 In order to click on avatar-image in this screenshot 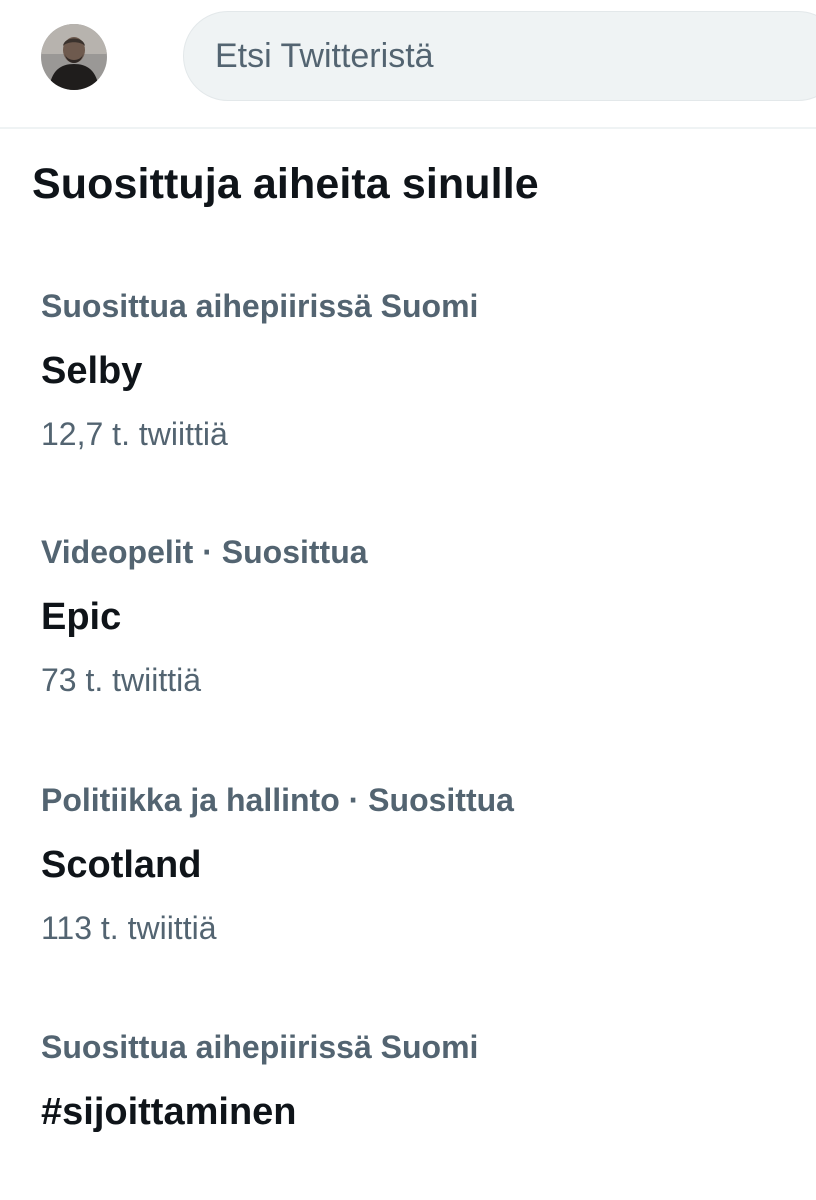, I will do `click(74, 57)`.